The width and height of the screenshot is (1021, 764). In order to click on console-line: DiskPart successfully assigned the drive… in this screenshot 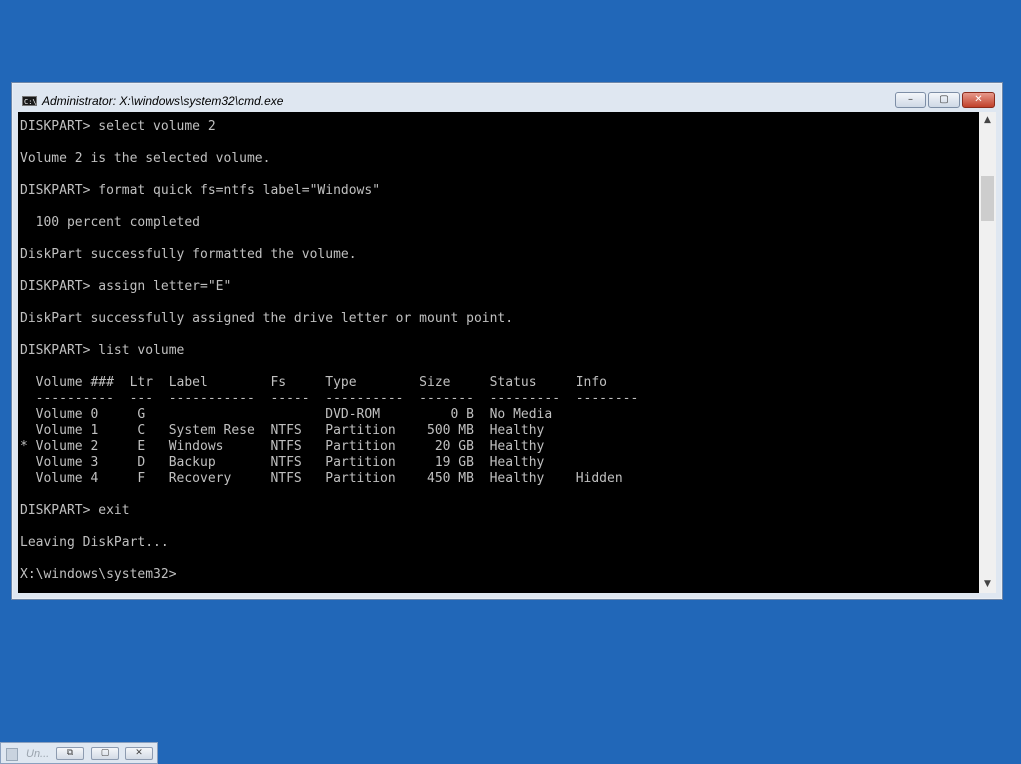, I will do `click(267, 318)`.